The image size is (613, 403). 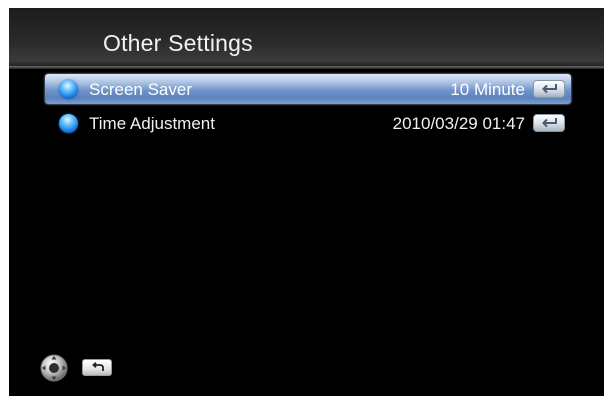 I want to click on header-bar: Other Settings, so click(x=306, y=38).